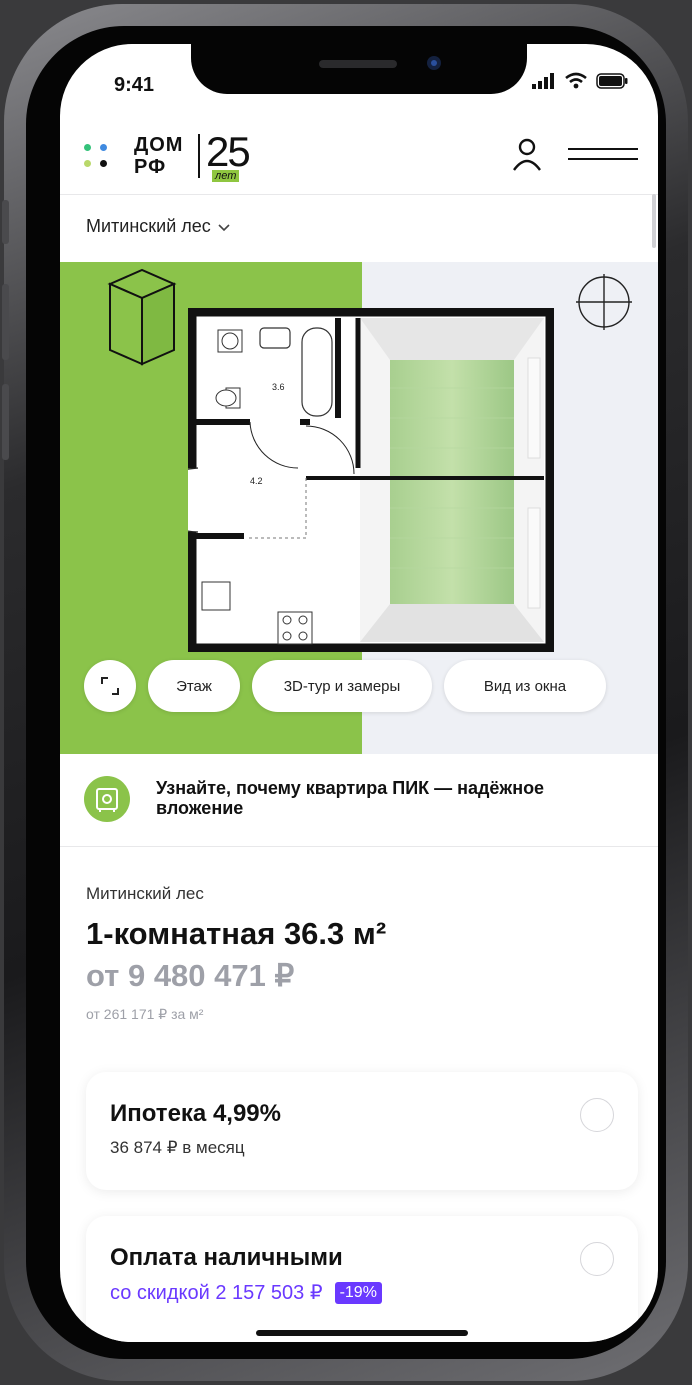 The width and height of the screenshot is (692, 1385). Describe the element at coordinates (226, 176) in the screenshot. I see `logo-anniversary-sub: лет` at that location.